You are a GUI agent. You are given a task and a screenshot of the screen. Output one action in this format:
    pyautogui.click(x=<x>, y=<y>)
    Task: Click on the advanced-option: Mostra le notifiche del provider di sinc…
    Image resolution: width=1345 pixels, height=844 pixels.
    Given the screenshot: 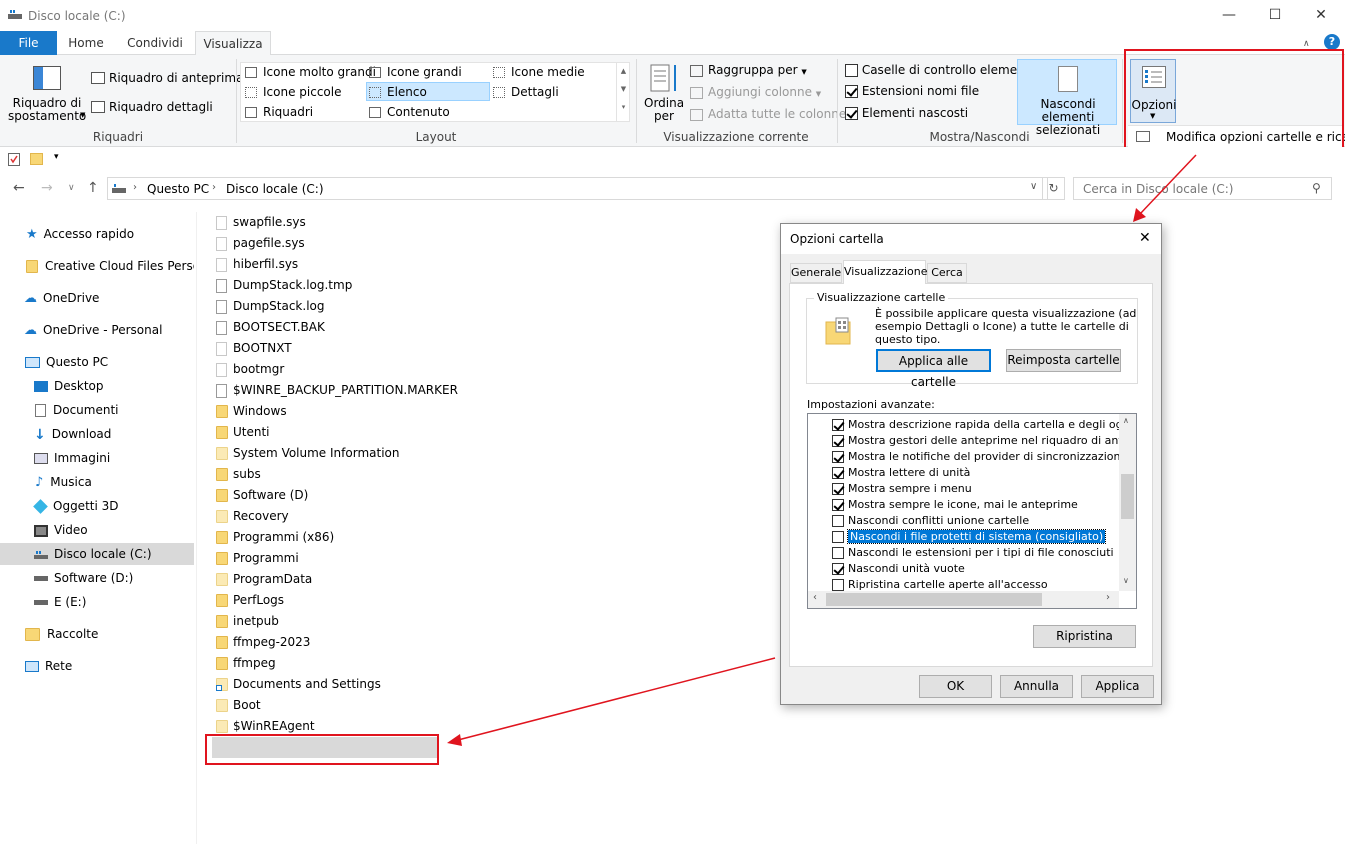 What is the action you would take?
    pyautogui.click(x=979, y=457)
    